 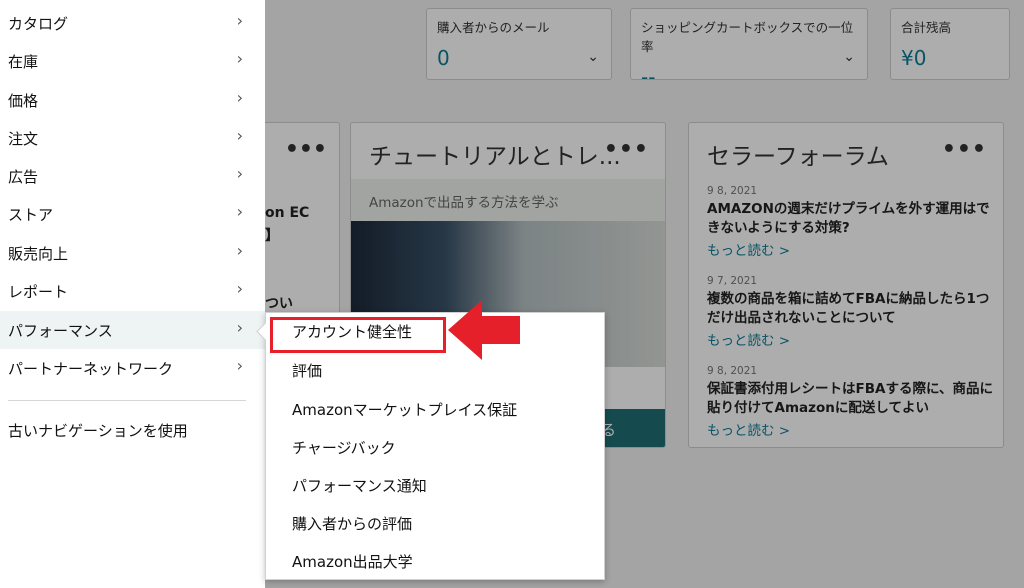 What do you see at coordinates (23, 177) in the screenshot?
I see `nav-item-label: 広告` at bounding box center [23, 177].